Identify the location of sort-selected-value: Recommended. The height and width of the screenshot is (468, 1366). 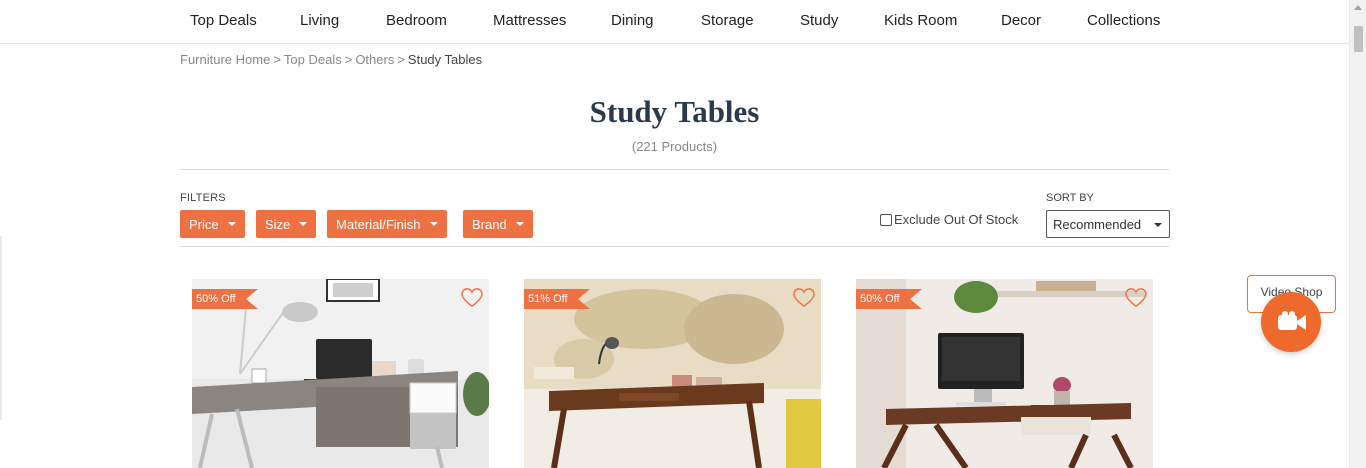
(1097, 224).